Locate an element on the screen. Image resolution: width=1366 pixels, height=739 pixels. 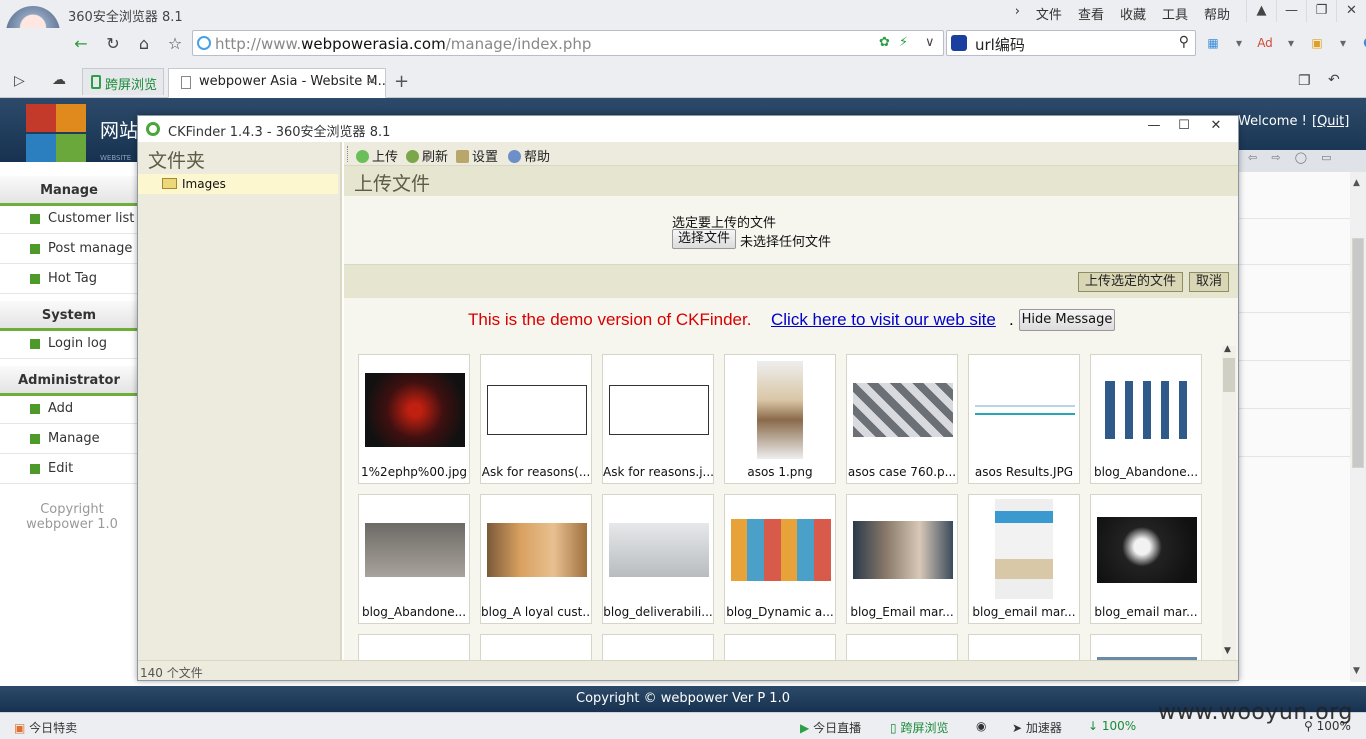
url-dropdown-icon: ∨ is located at coordinates (930, 42).